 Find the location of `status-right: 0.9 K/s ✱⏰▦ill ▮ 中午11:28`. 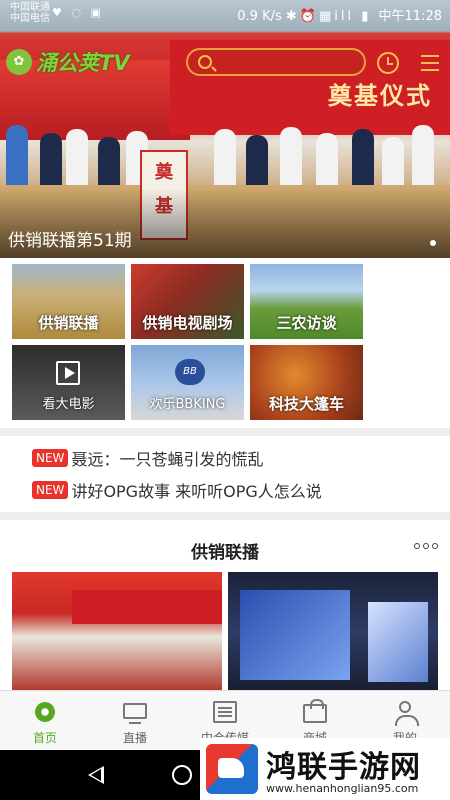

status-right: 0.9 K/s ✱⏰▦ill ▮ 中午11:28 is located at coordinates (339, 14).